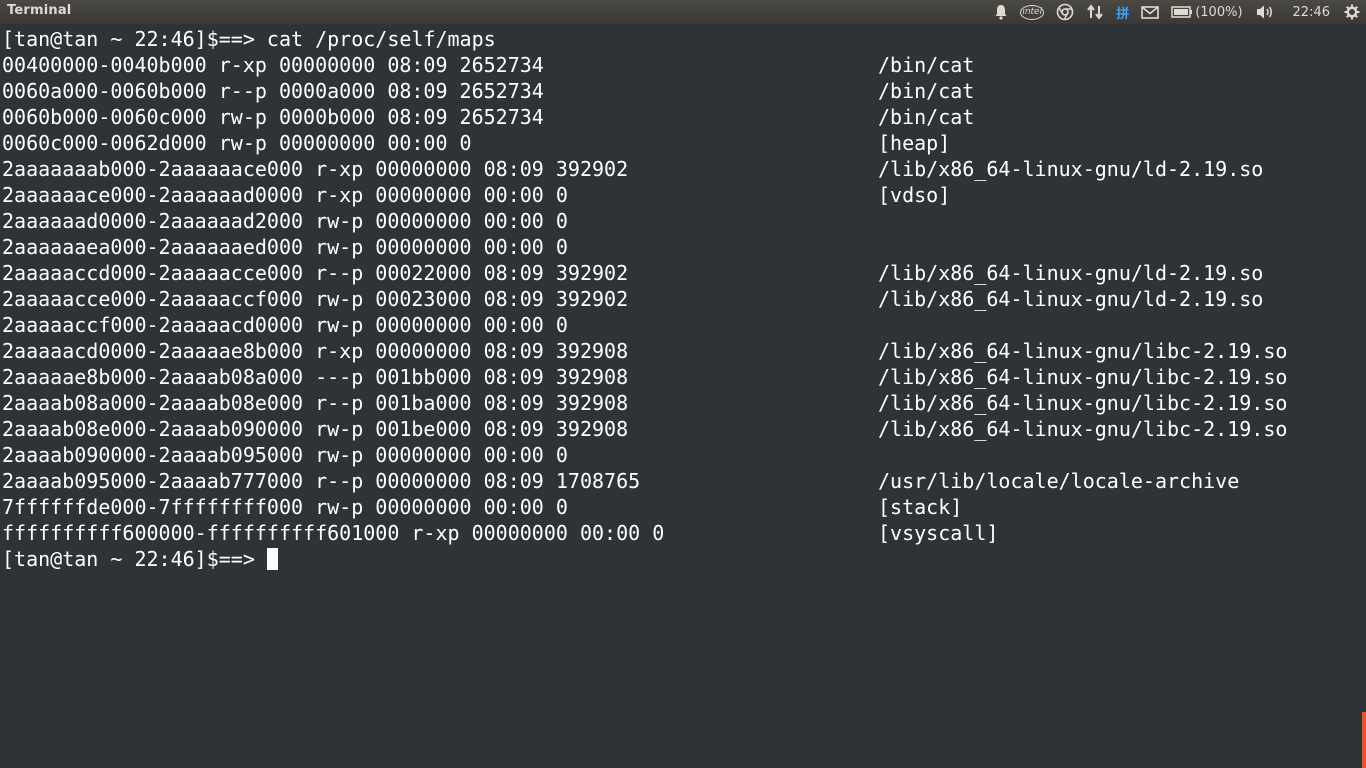  What do you see at coordinates (1122, 12) in the screenshot?
I see `input-method-icon: 拼` at bounding box center [1122, 12].